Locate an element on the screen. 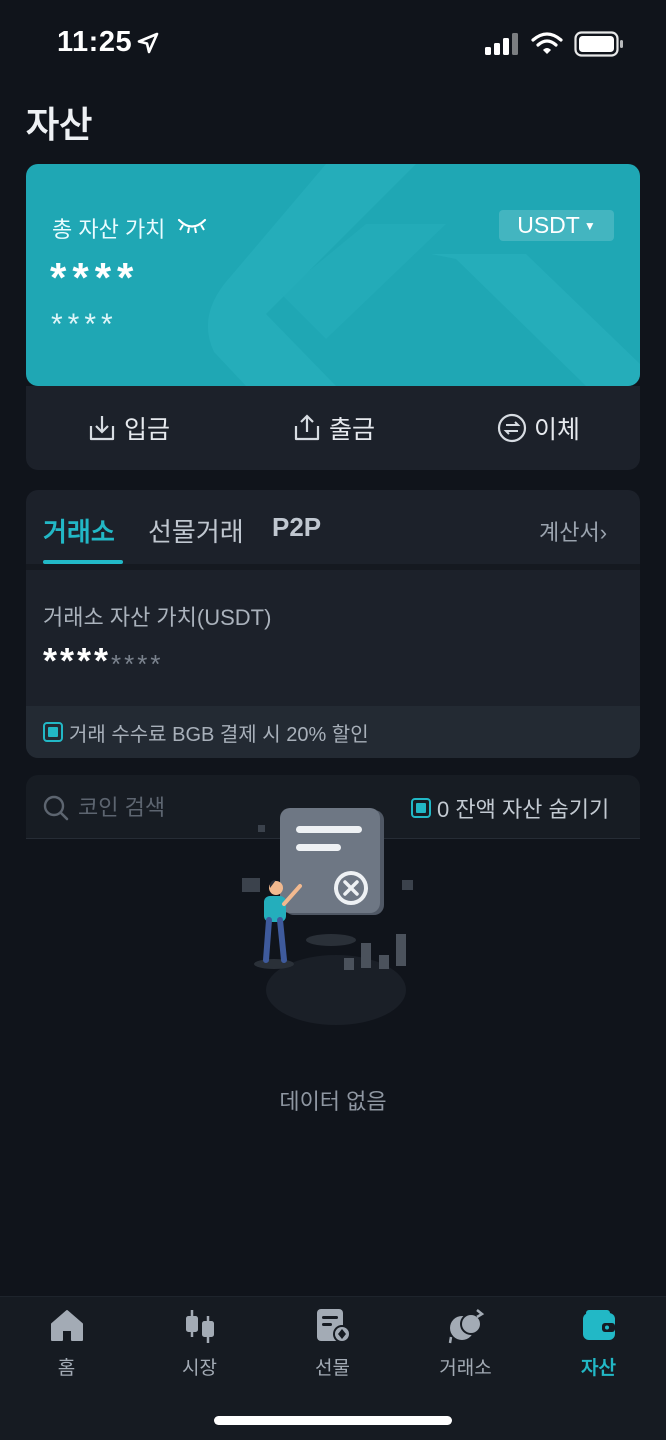  currency-selector: USDT ▼ is located at coordinates (556, 225).